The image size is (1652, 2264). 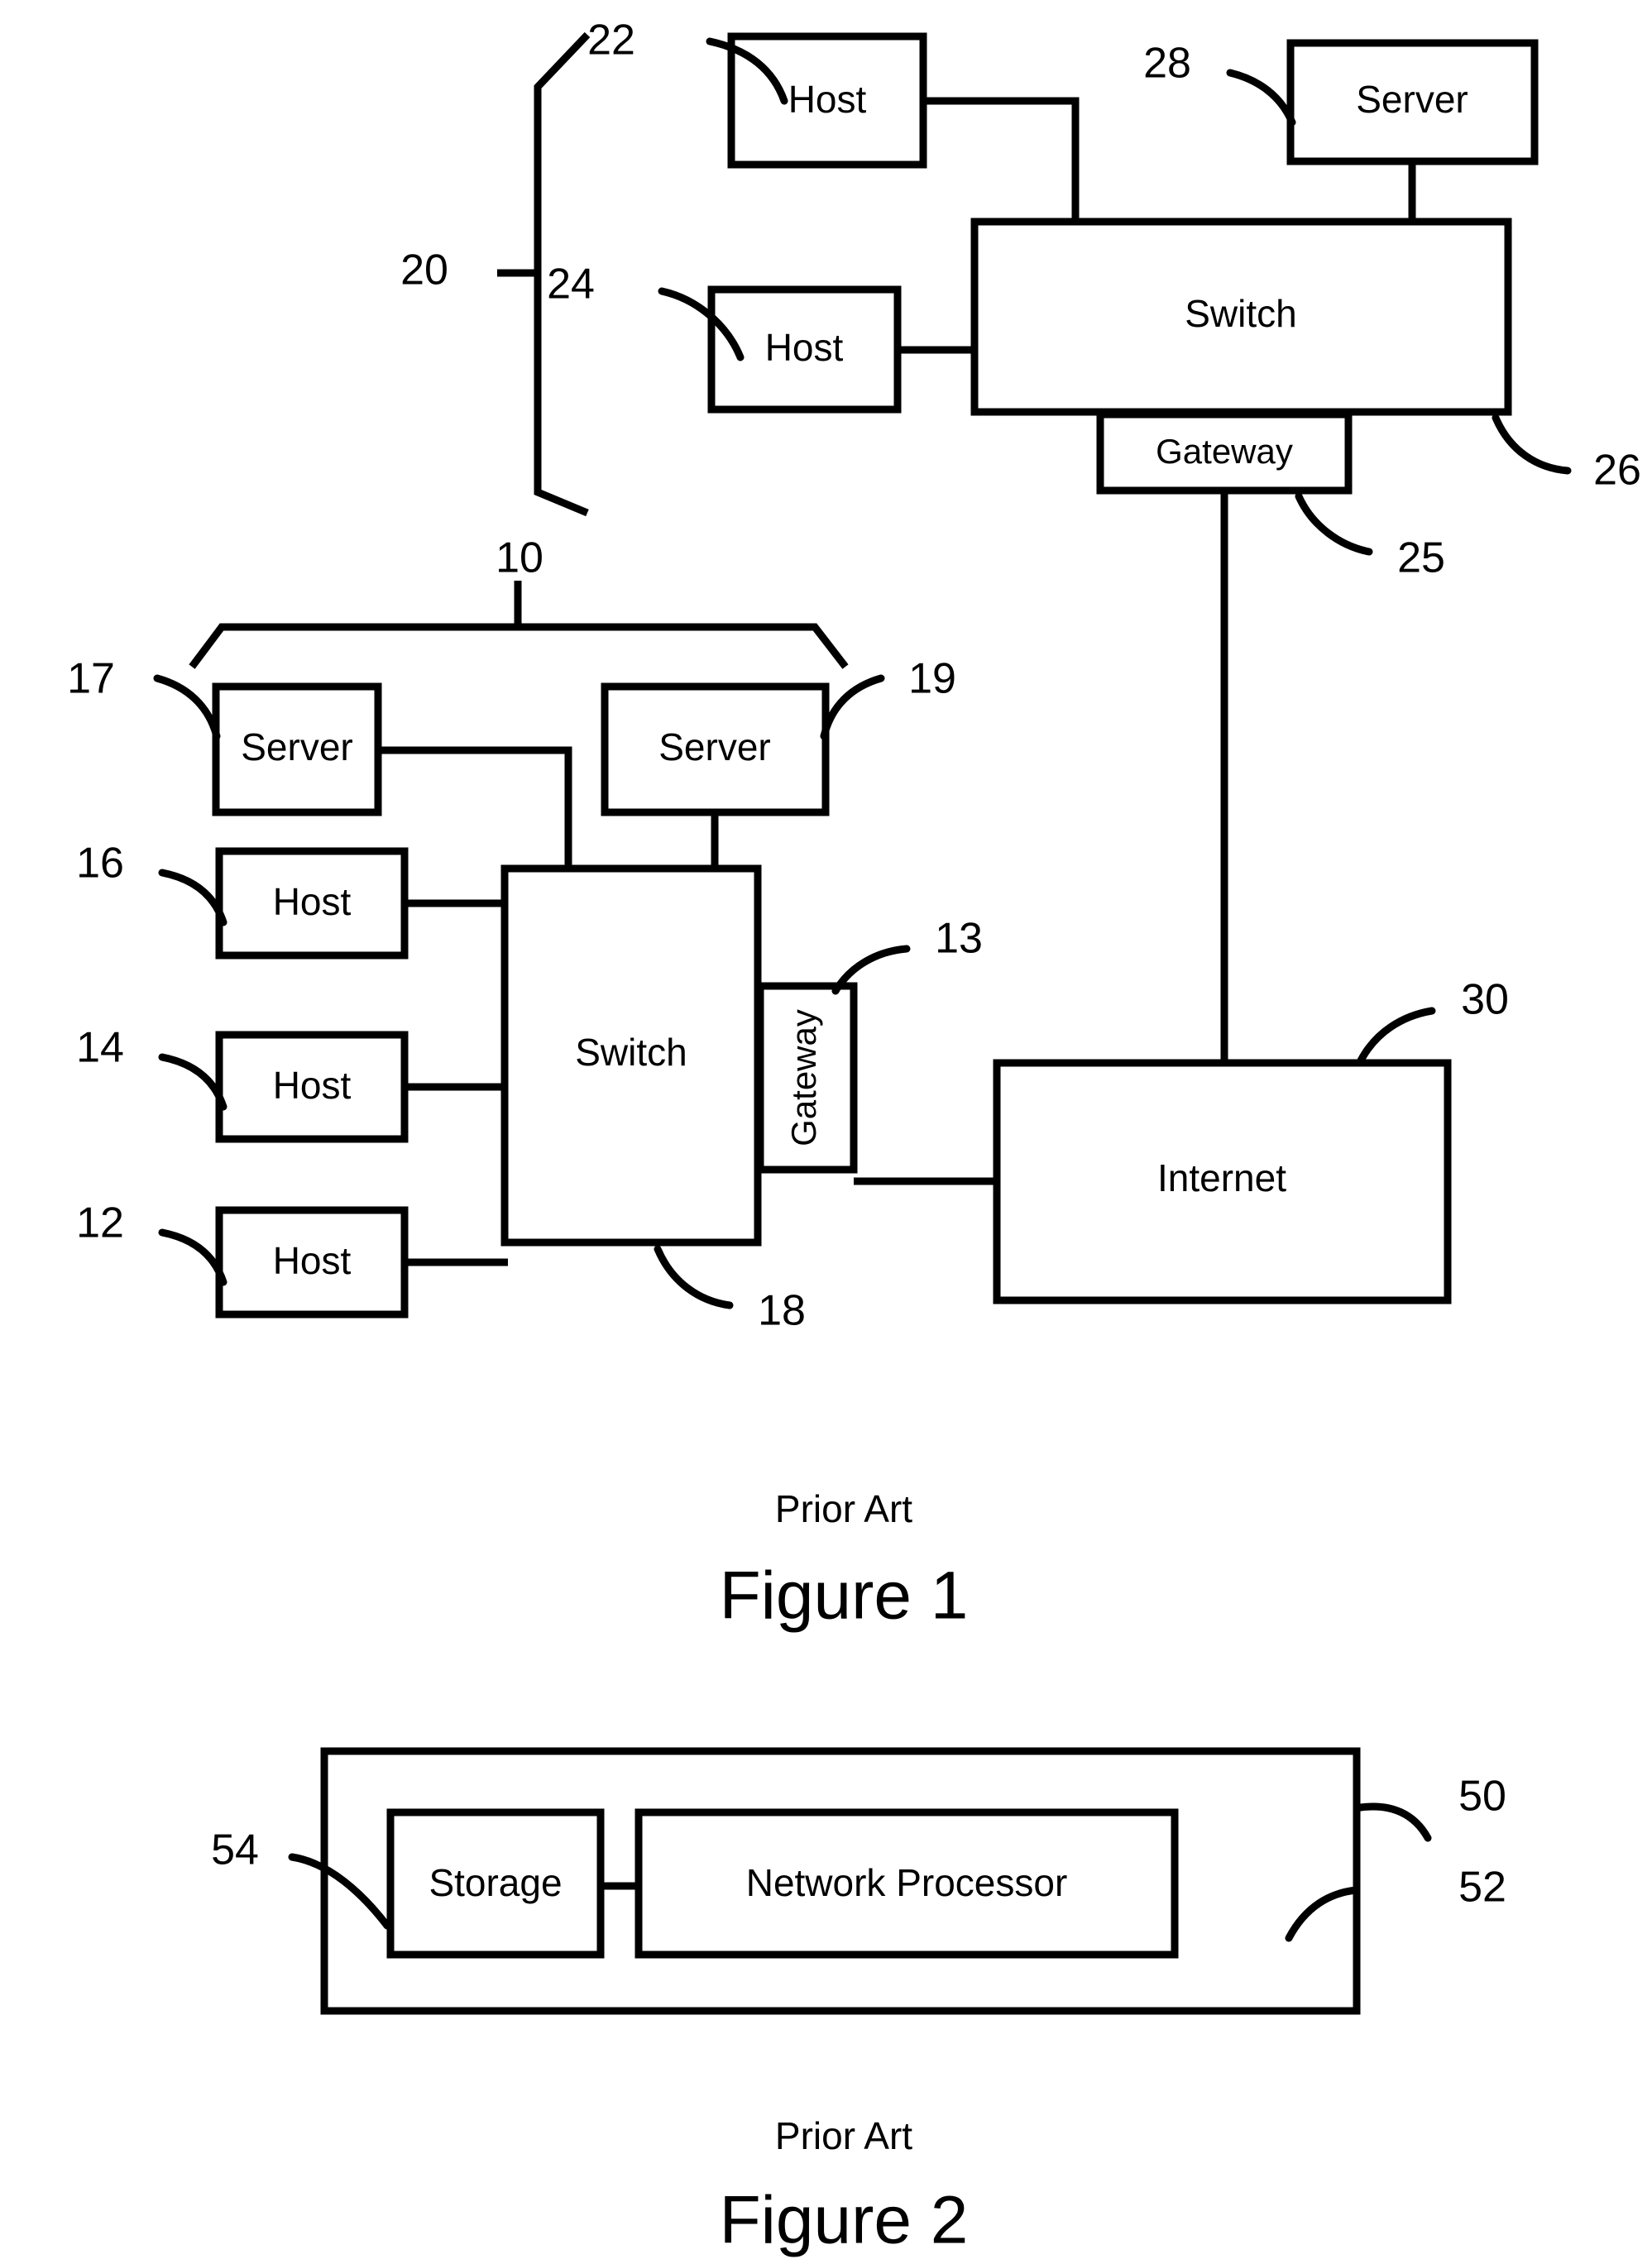 What do you see at coordinates (959, 939) in the screenshot?
I see `reference-numeral-13: 13` at bounding box center [959, 939].